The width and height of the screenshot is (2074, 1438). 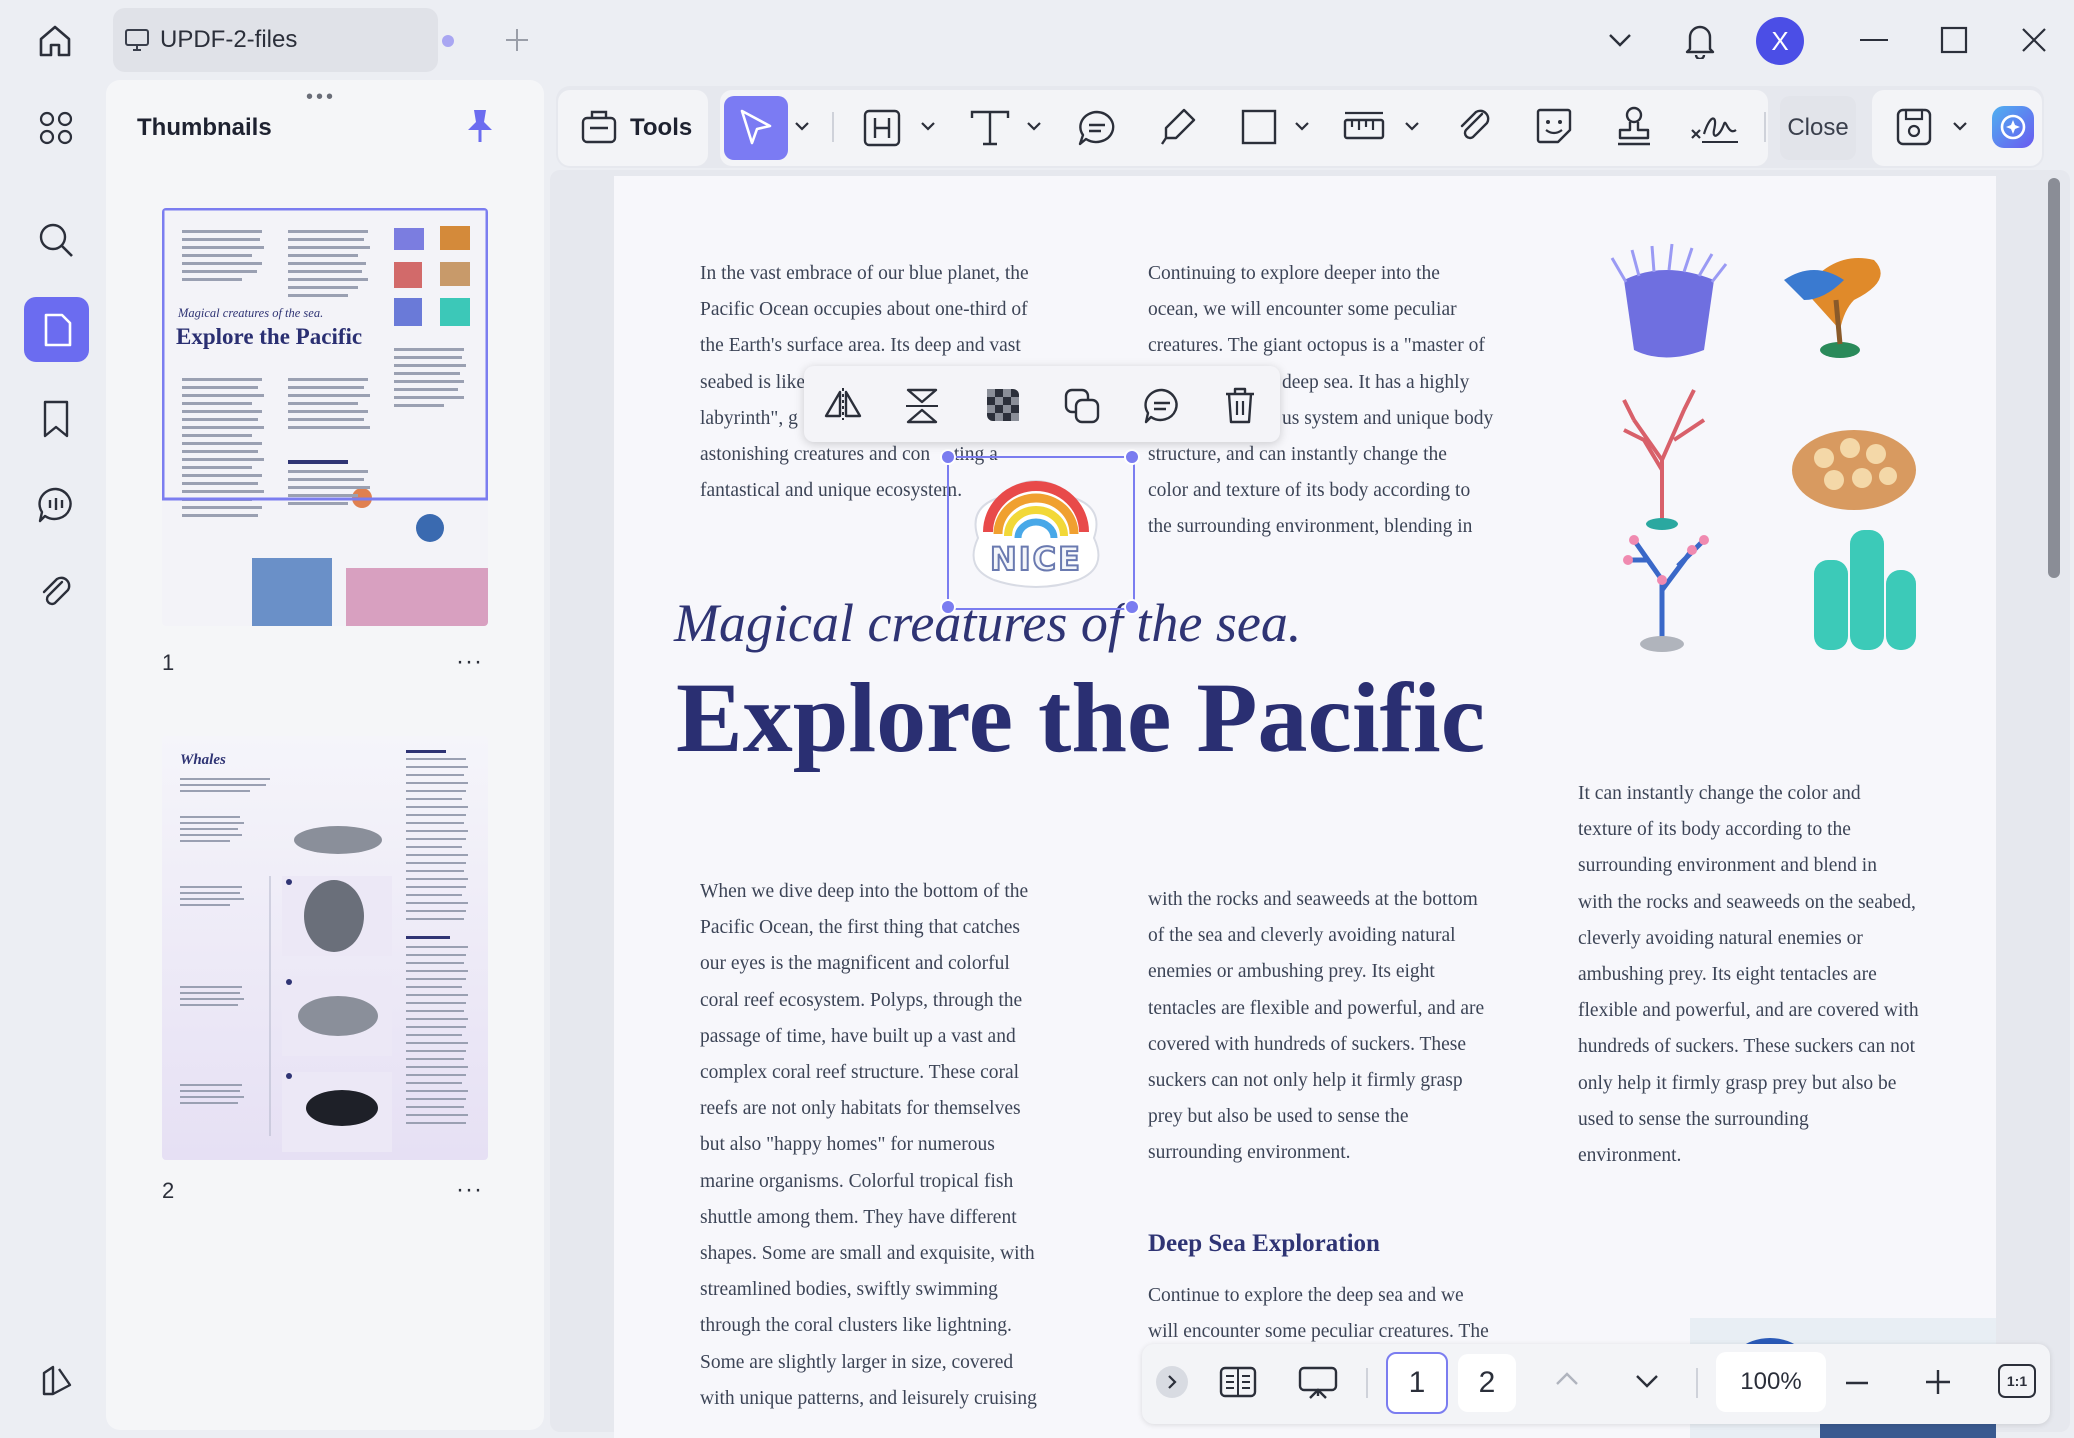 What do you see at coordinates (1771, 1382) in the screenshot?
I see `zoom-level: 100%` at bounding box center [1771, 1382].